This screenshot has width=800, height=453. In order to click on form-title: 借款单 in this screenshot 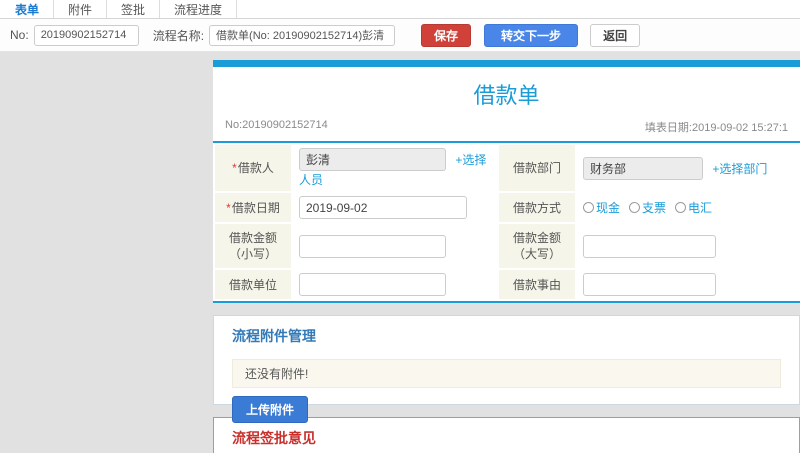, I will do `click(506, 95)`.